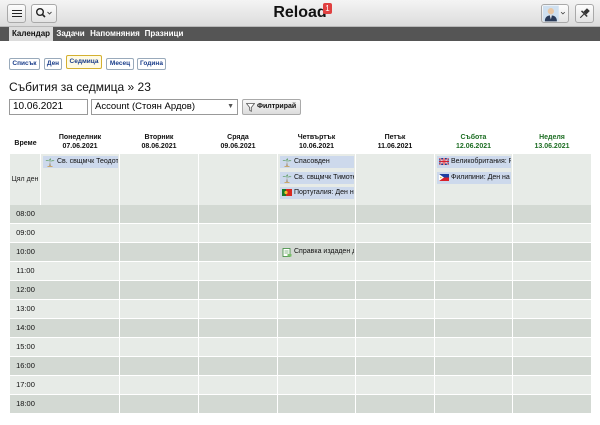  What do you see at coordinates (327, 8) in the screenshot?
I see `notification-badge: 1` at bounding box center [327, 8].